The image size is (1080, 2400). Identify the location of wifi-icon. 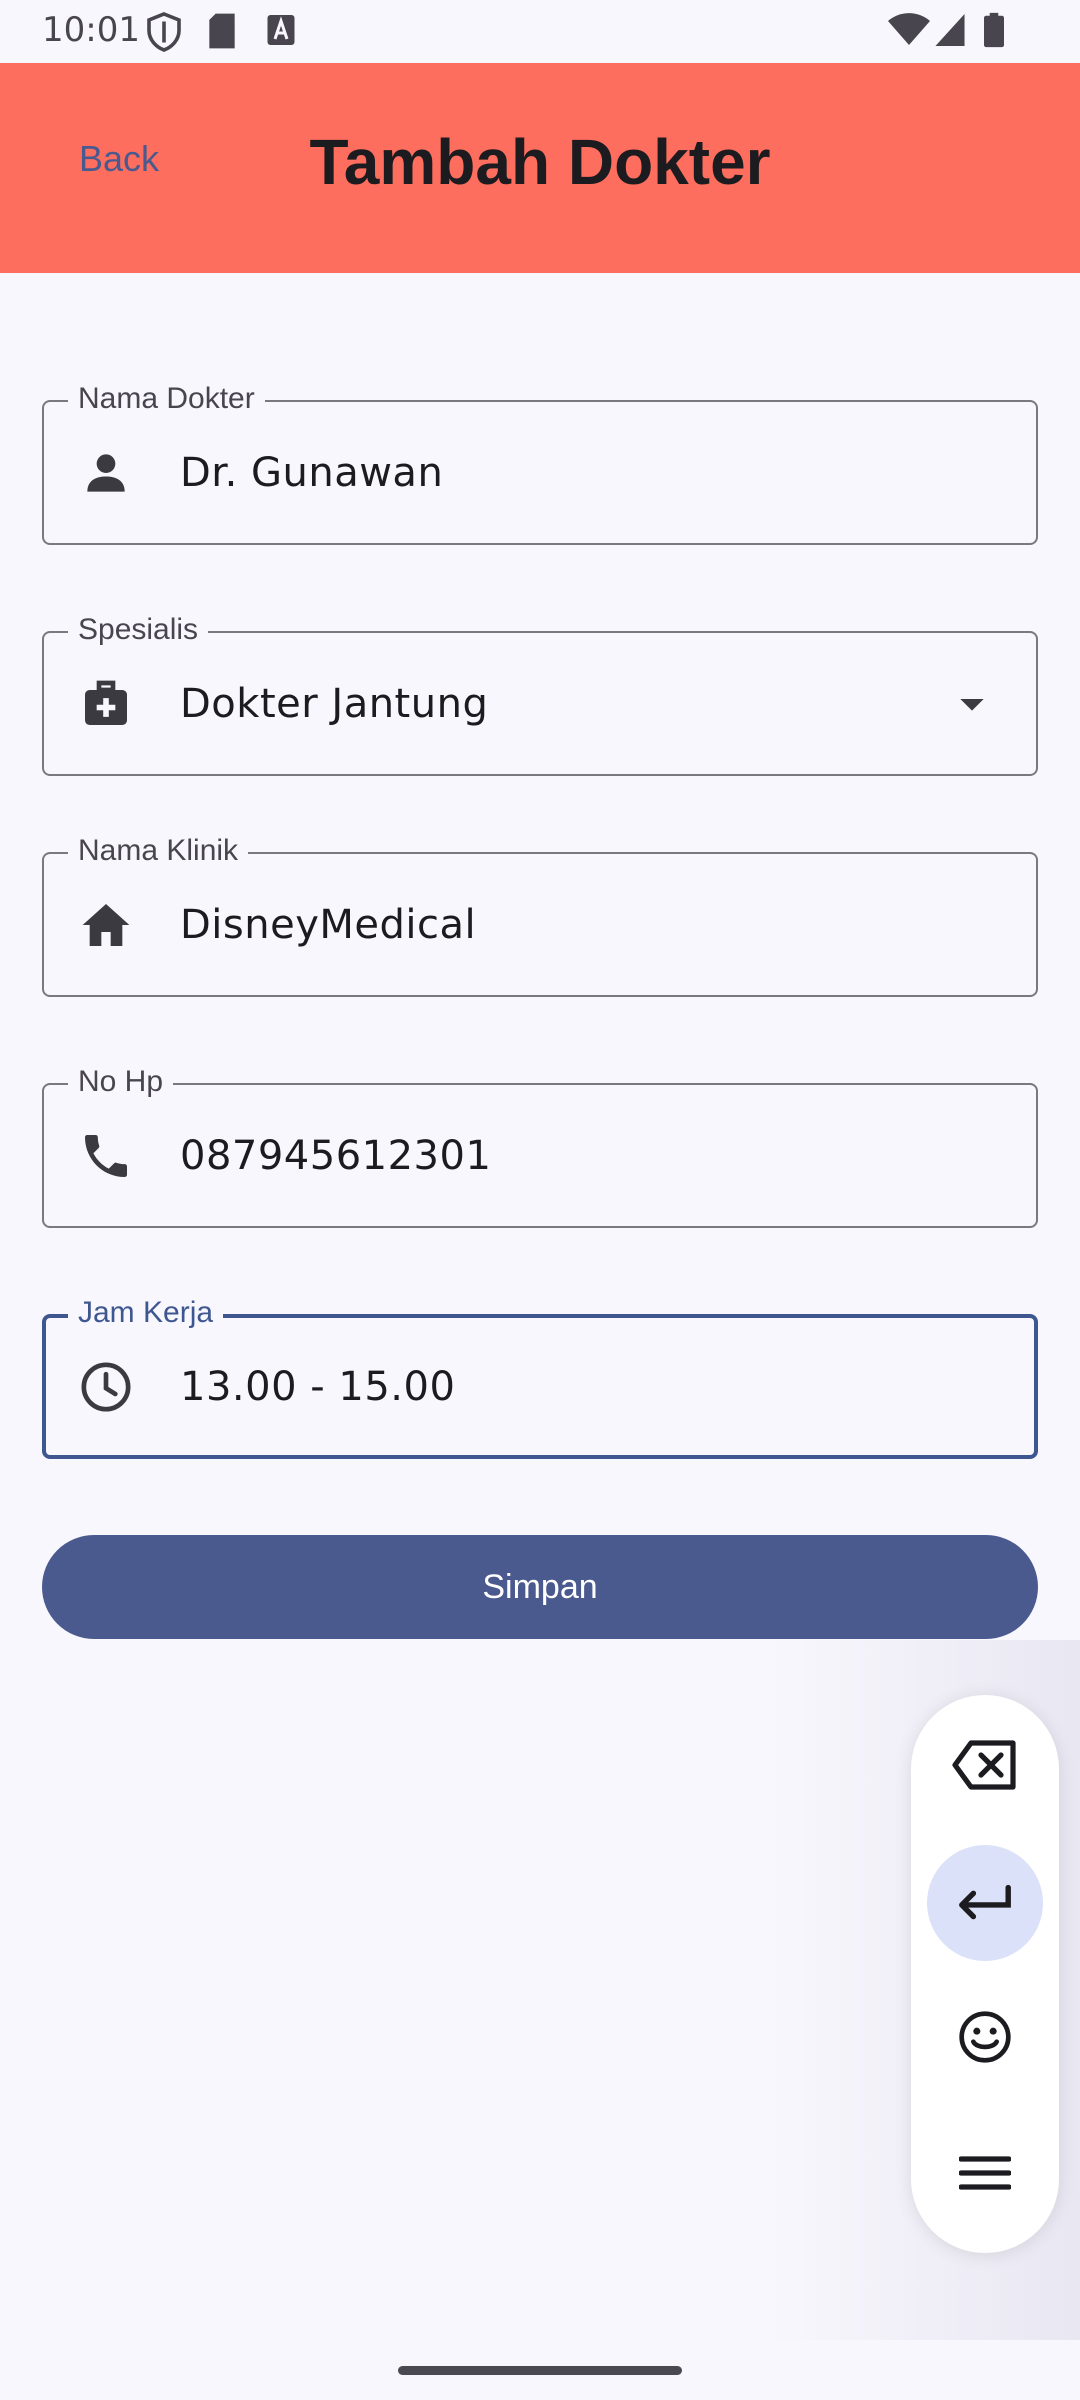
(909, 29).